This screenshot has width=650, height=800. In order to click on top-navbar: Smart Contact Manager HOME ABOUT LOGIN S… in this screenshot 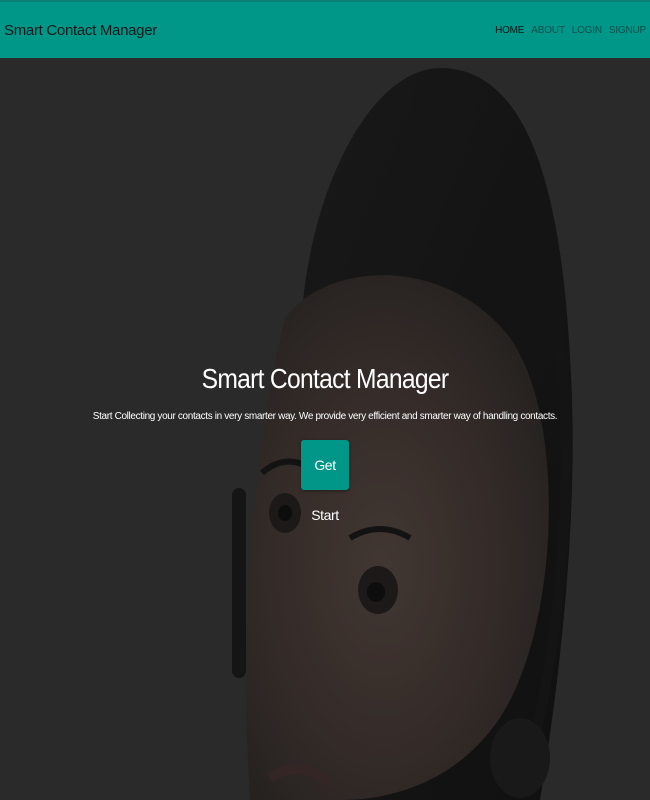, I will do `click(325, 29)`.